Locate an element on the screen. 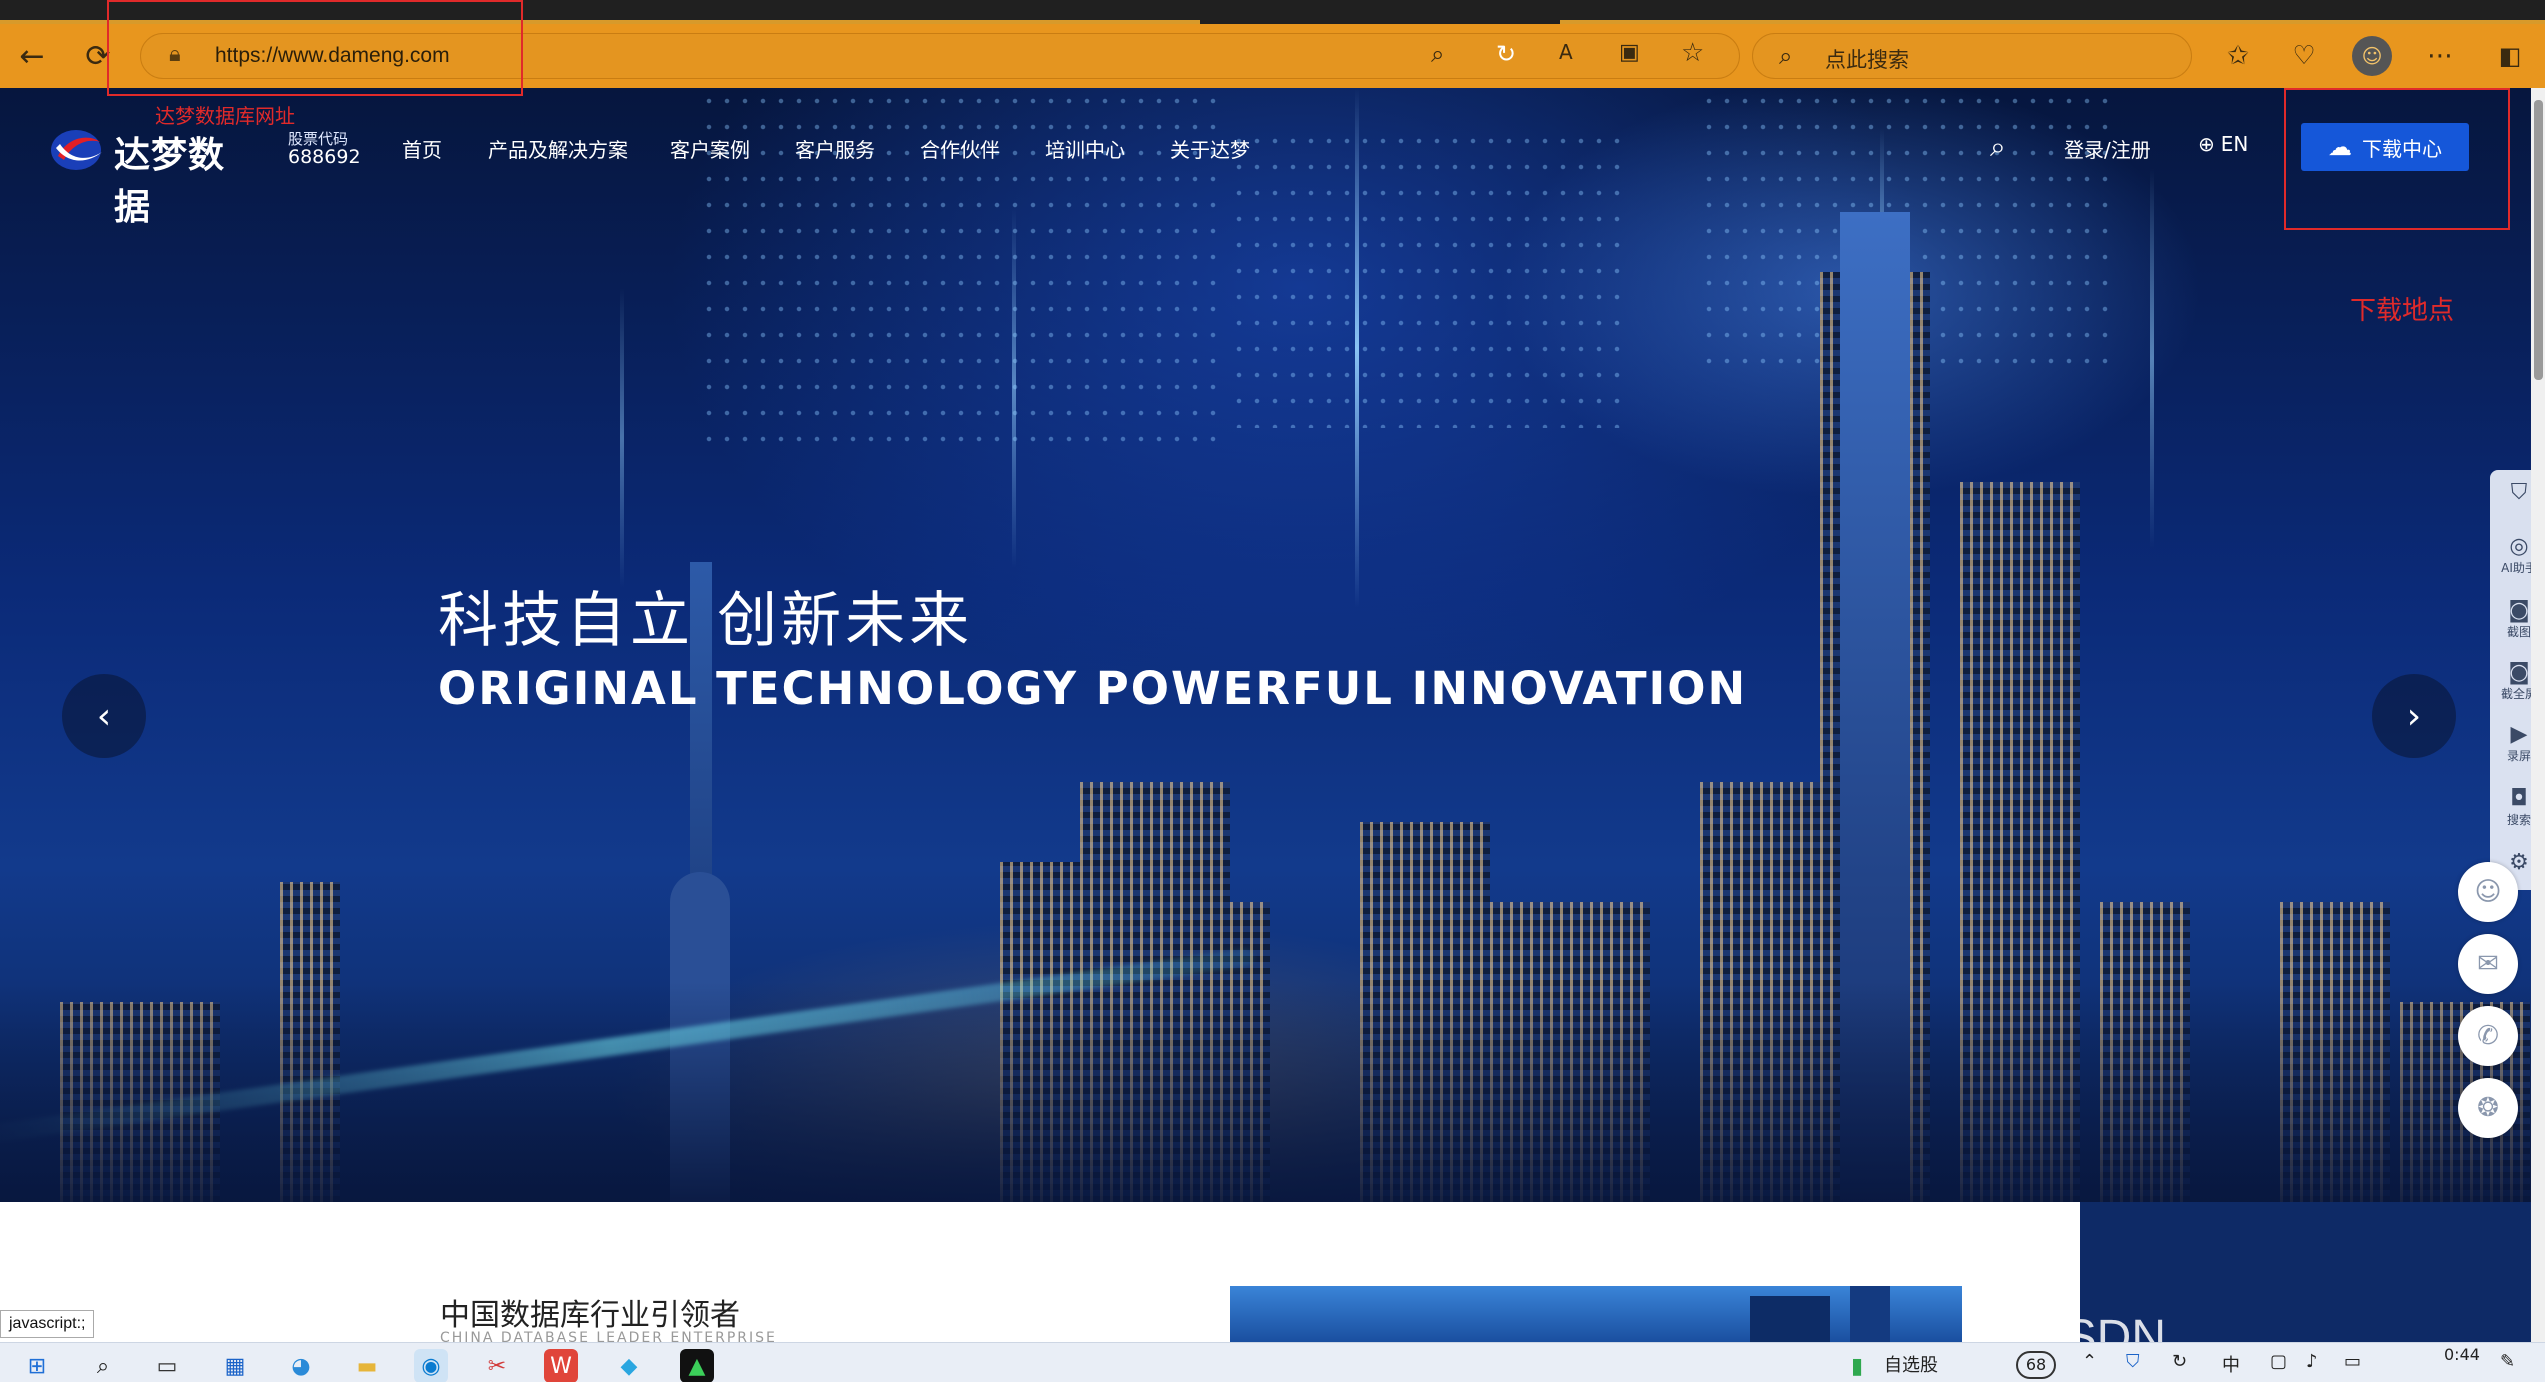  tray-chevron-up-icon: ⌃ is located at coordinates (2089, 1361).